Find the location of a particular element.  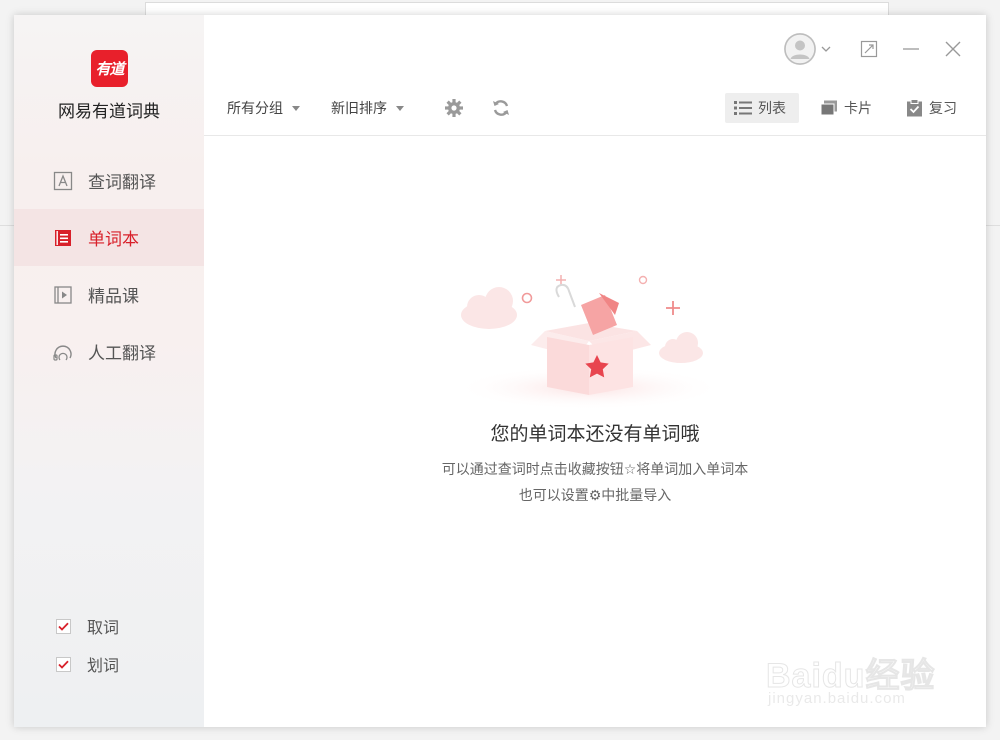

view-cards-button: 卡片 is located at coordinates (847, 108).